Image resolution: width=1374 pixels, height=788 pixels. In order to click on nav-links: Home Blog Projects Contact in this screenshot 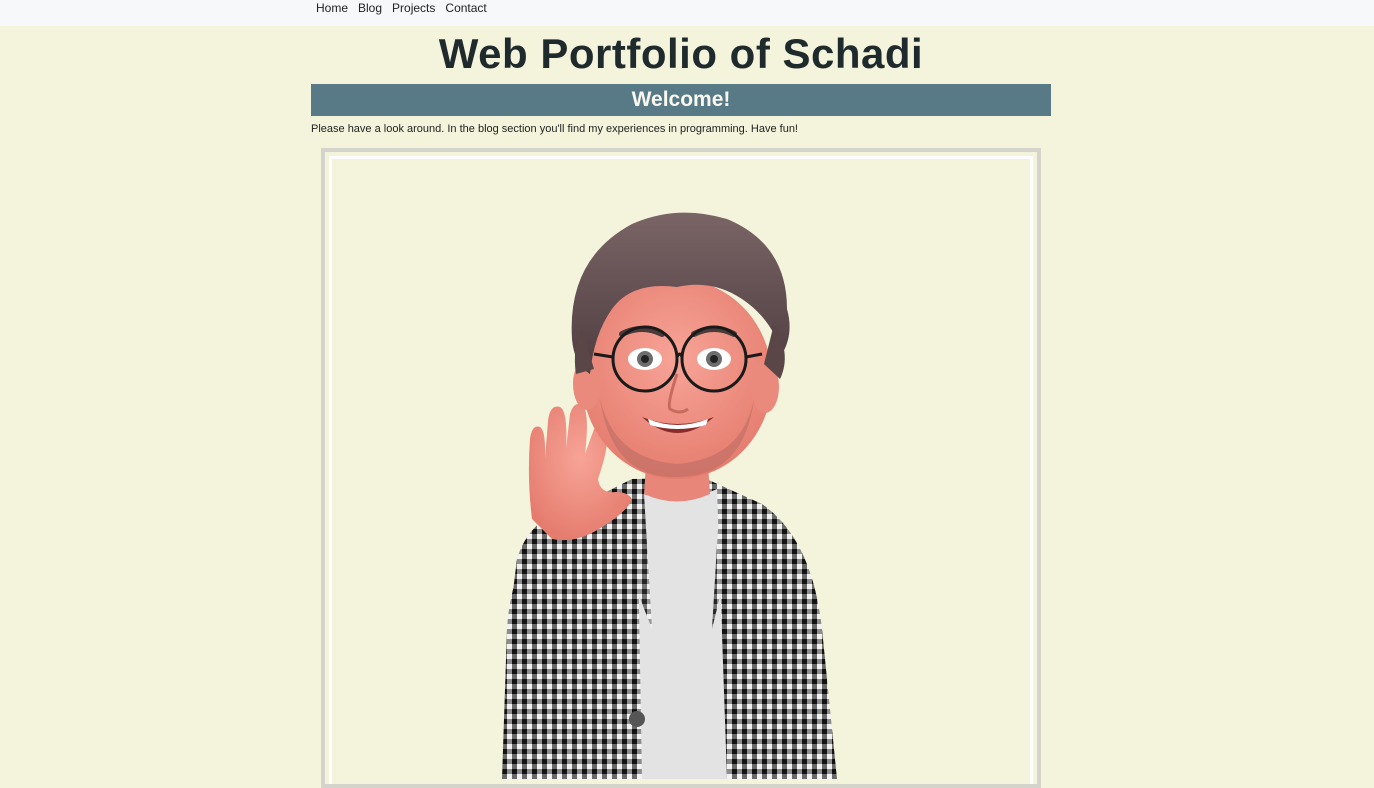, I will do `click(406, 8)`.